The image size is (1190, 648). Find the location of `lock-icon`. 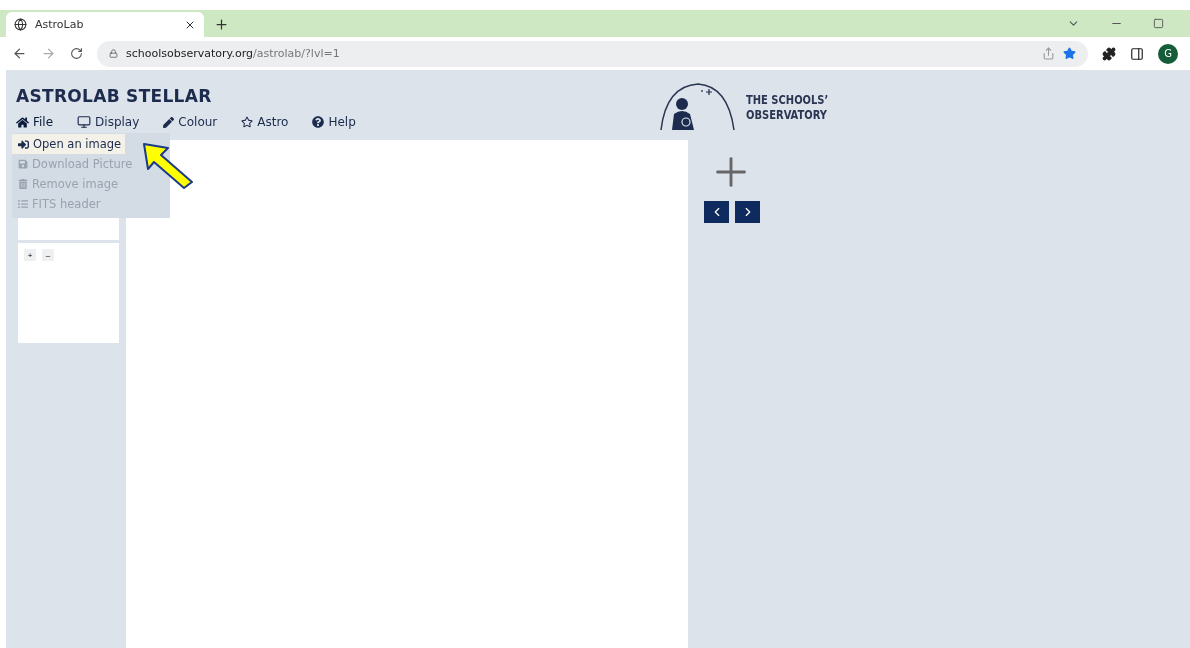

lock-icon is located at coordinates (113, 53).